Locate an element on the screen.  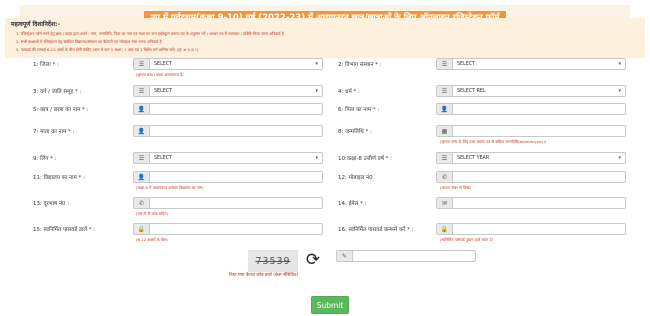
pencil-icon: ✎ is located at coordinates (345, 256).